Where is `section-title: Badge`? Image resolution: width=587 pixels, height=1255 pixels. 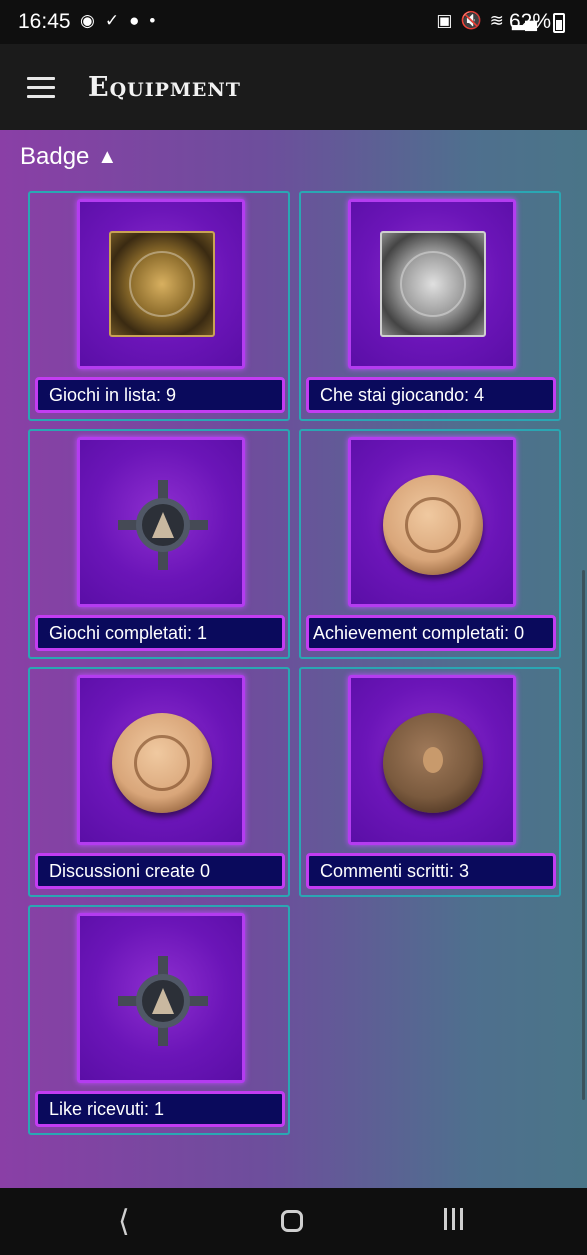
section-title: Badge is located at coordinates (55, 156).